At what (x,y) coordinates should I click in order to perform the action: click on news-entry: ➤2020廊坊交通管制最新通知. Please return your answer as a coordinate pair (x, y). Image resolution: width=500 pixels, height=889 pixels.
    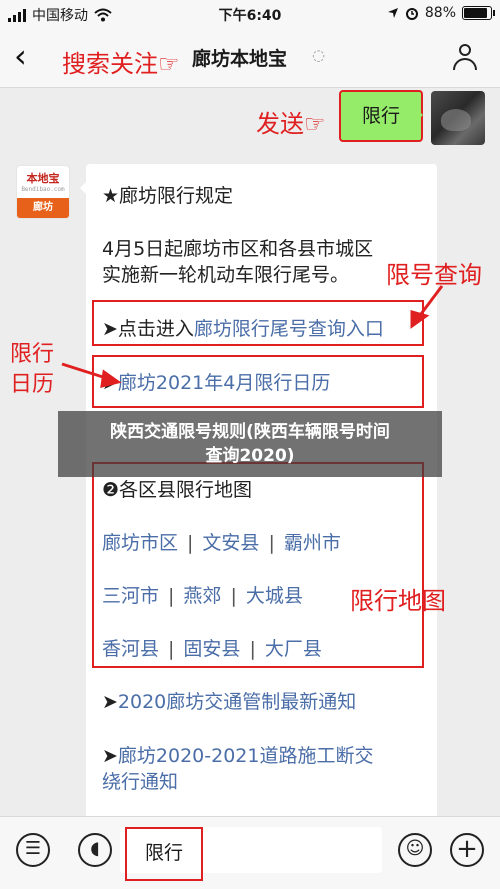
    Looking at the image, I should click on (229, 700).